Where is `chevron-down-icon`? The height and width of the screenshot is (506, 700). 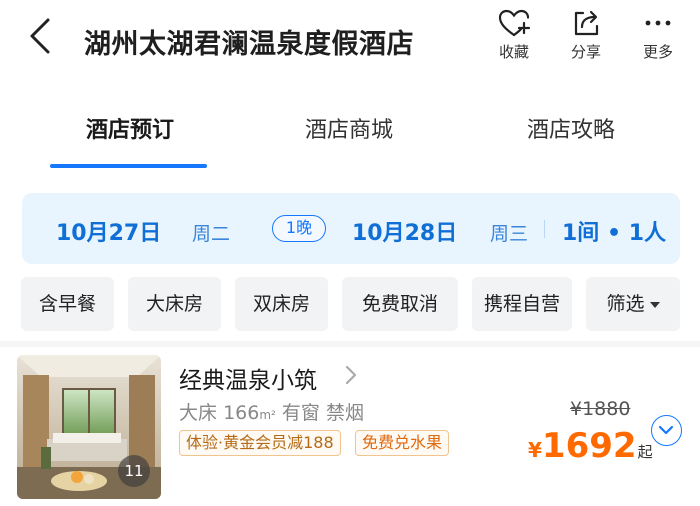 chevron-down-icon is located at coordinates (666, 430).